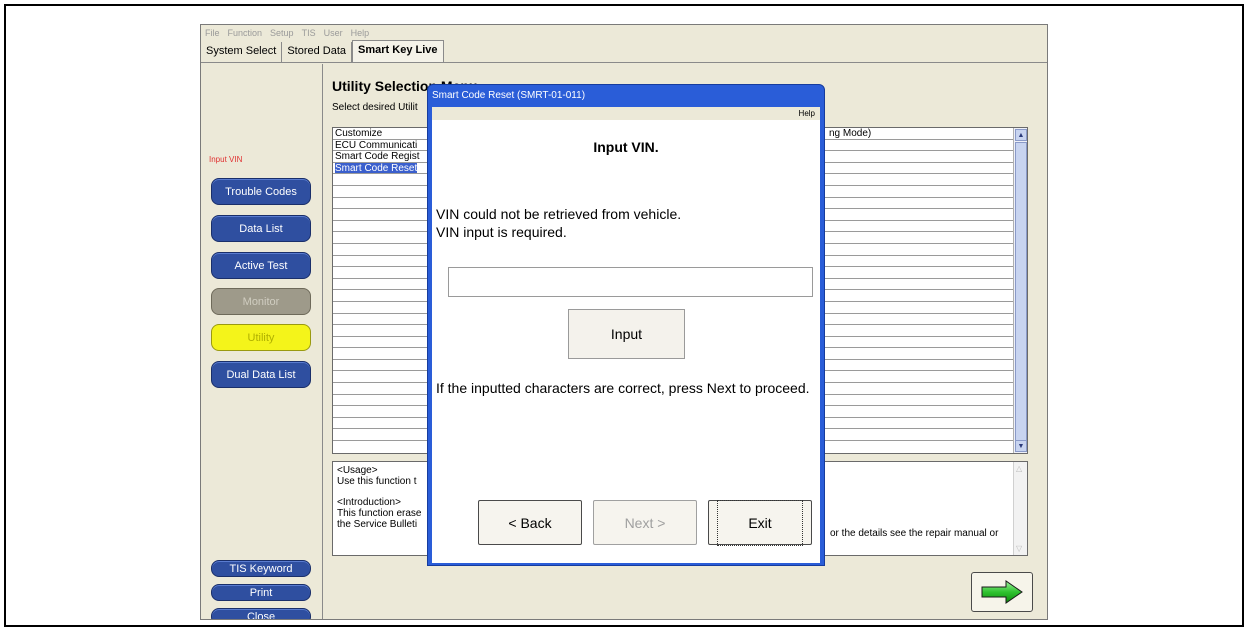 Image resolution: width=1248 pixels, height=631 pixels. What do you see at coordinates (1020, 508) in the screenshot?
I see `description-scrollbar: △ ▽` at bounding box center [1020, 508].